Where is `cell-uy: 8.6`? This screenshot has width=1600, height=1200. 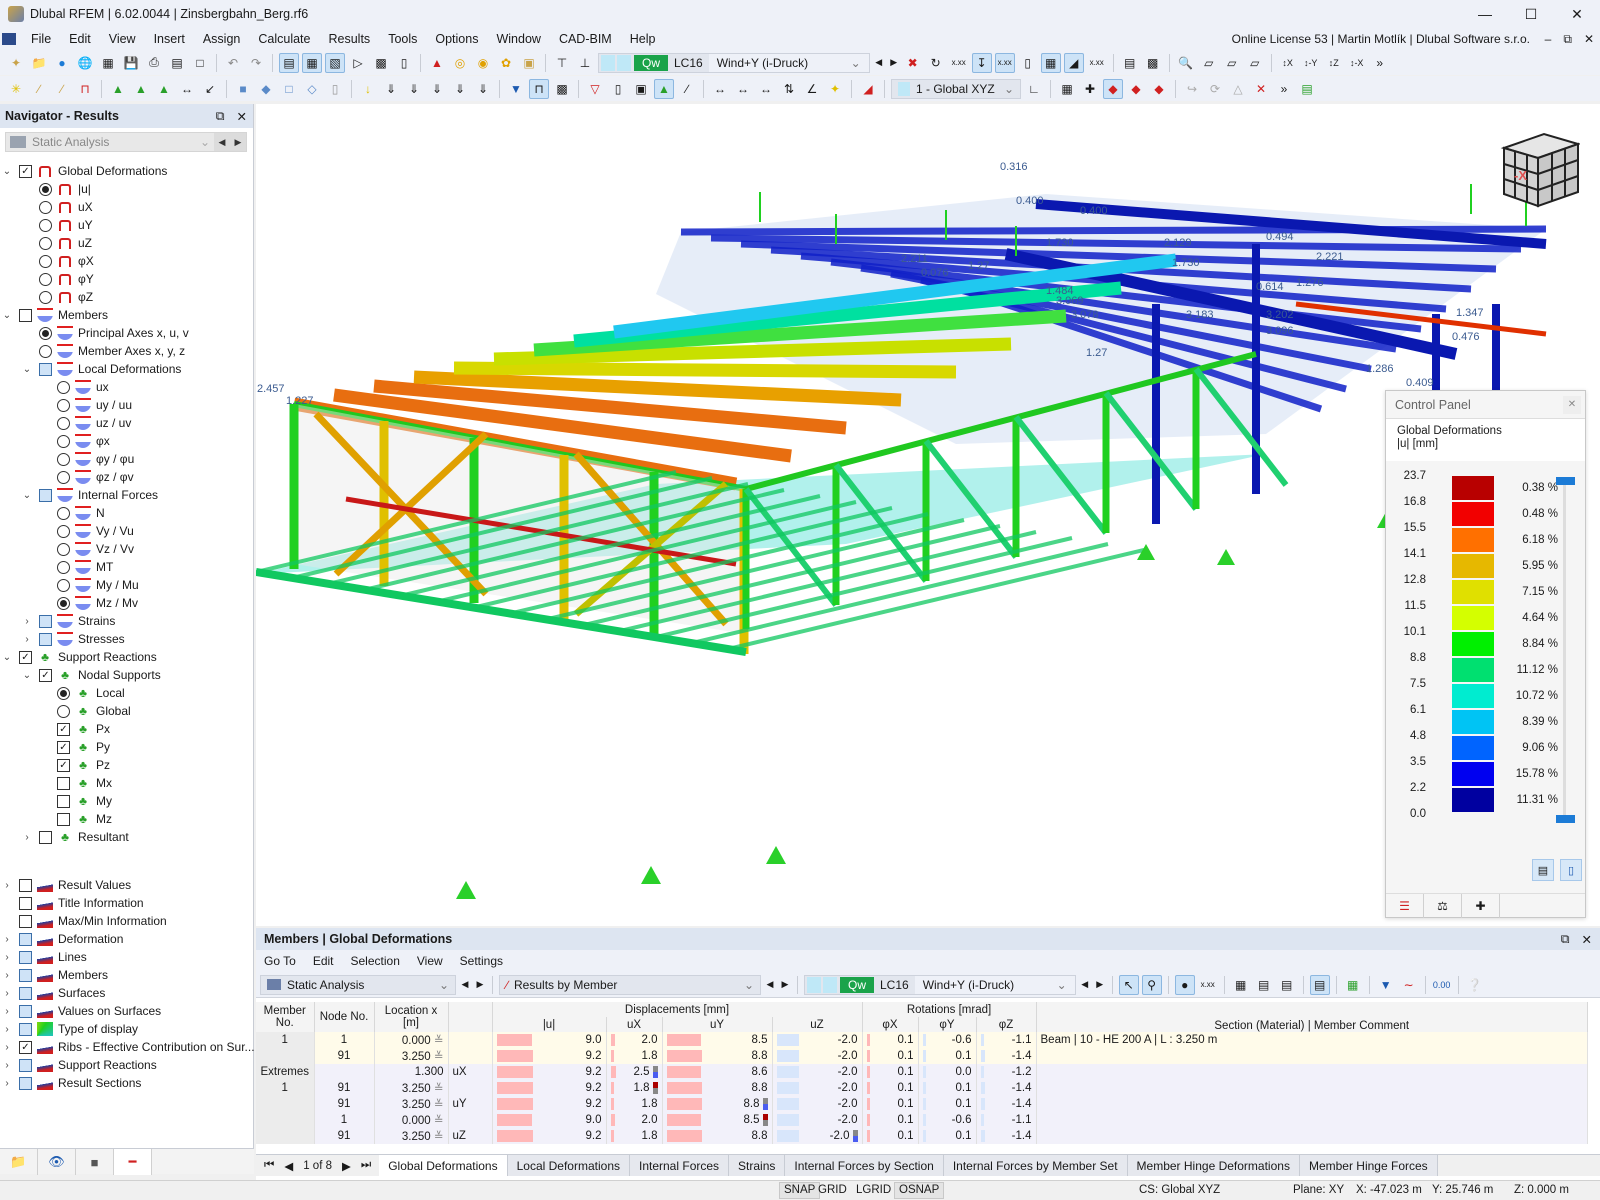 cell-uy: 8.6 is located at coordinates (717, 1072).